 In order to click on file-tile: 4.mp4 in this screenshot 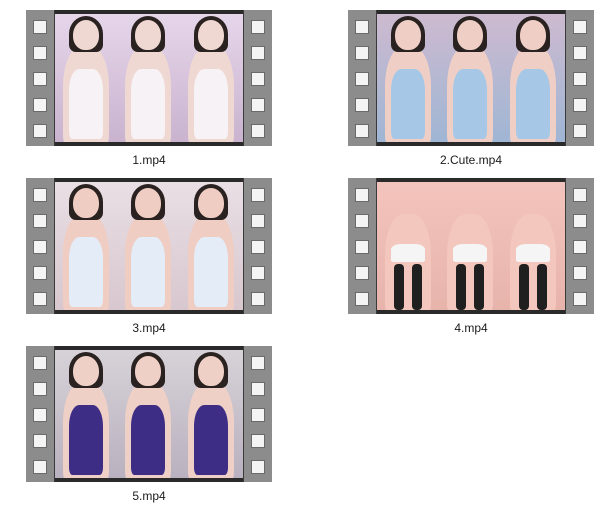, I will do `click(471, 262)`.